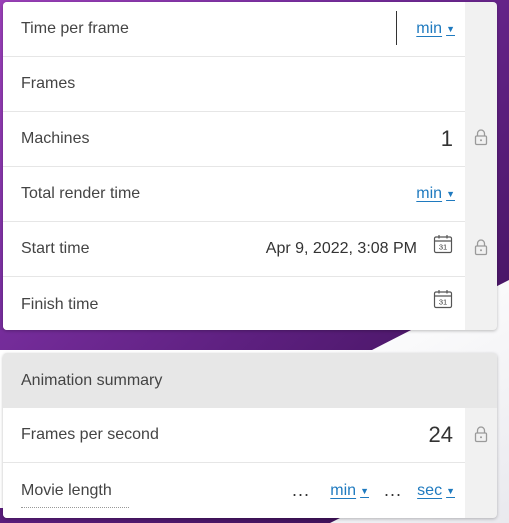 This screenshot has height=523, width=509. I want to click on movie-length-min-unit-select: min ▼, so click(349, 491).